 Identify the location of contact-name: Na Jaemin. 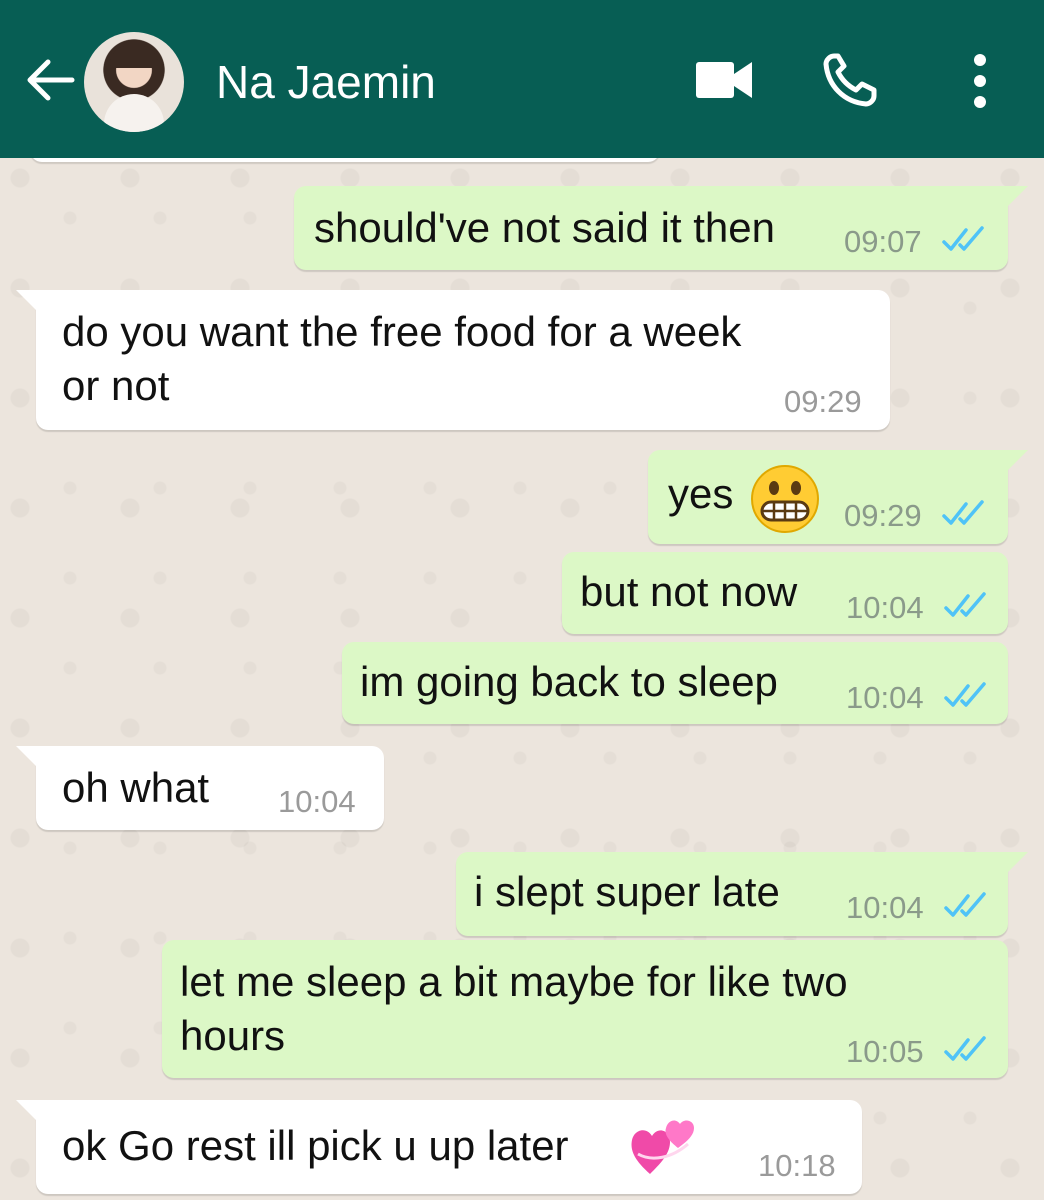
(326, 82).